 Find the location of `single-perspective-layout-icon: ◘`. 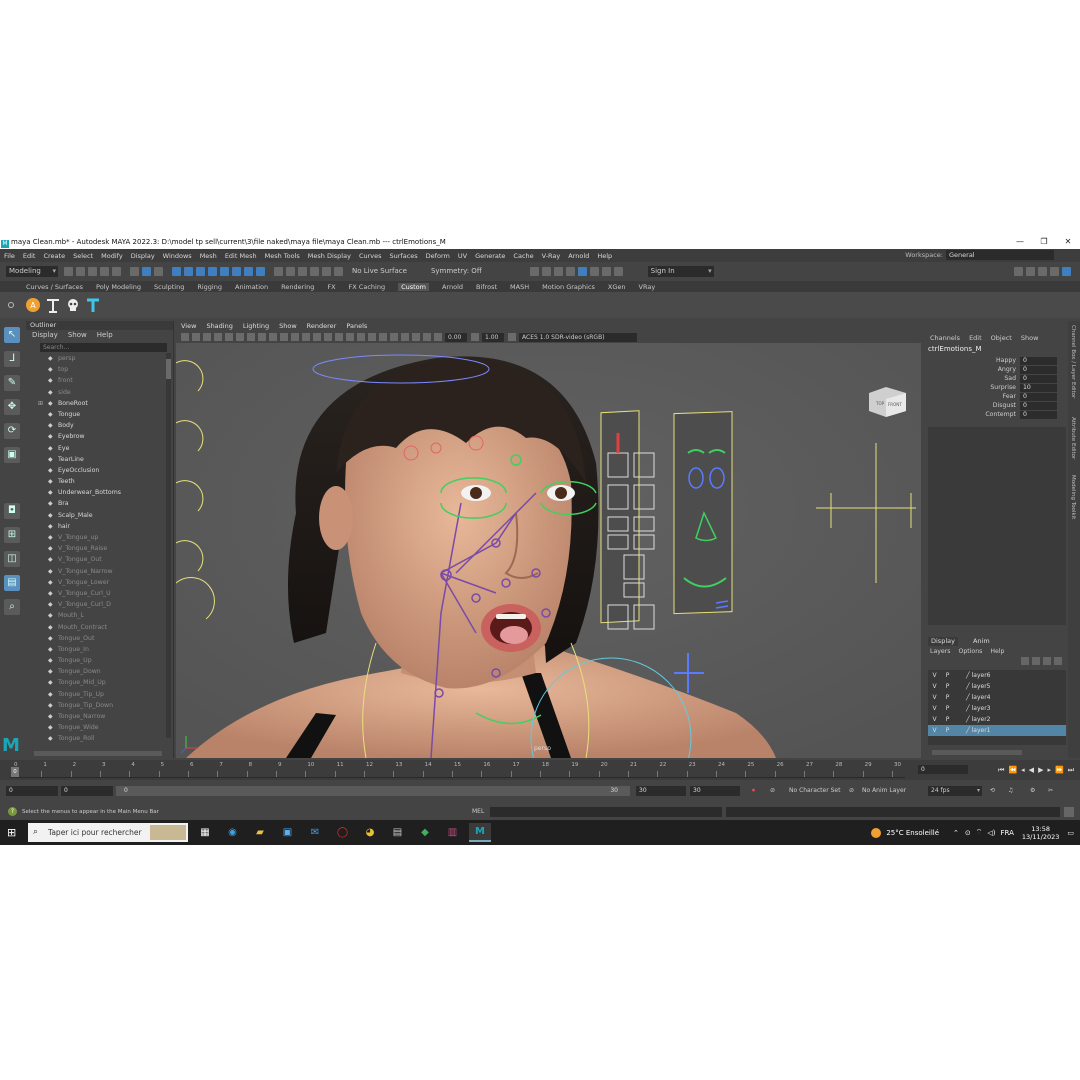

single-perspective-layout-icon: ◘ is located at coordinates (12, 511).